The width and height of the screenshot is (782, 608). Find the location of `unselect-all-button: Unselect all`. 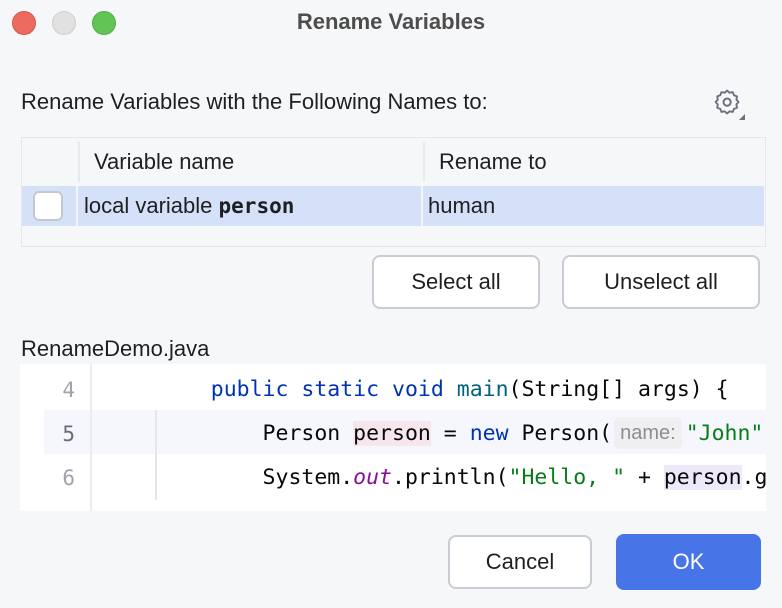

unselect-all-button: Unselect all is located at coordinates (661, 282).